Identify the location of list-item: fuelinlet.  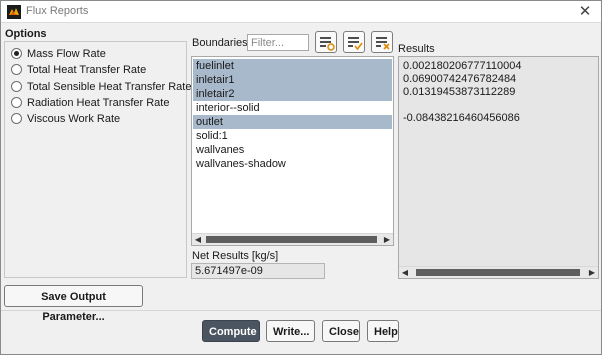
(292, 66).